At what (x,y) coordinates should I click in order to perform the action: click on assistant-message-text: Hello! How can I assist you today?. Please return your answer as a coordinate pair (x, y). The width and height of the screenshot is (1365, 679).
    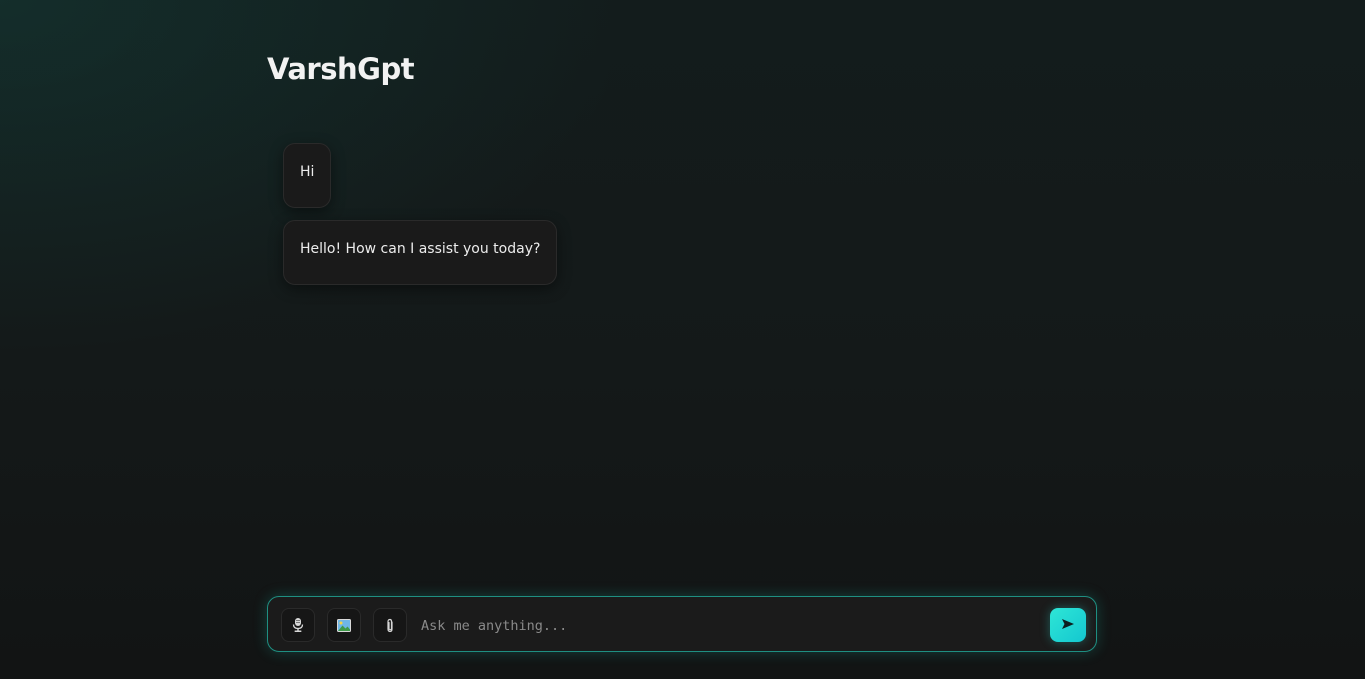
    Looking at the image, I should click on (420, 249).